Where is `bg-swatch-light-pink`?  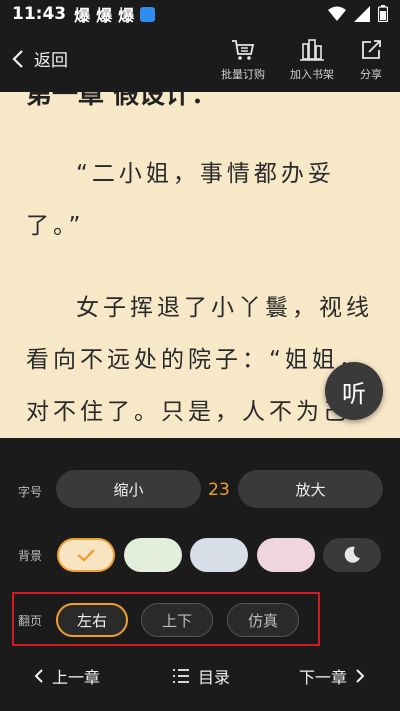
bg-swatch-light-pink is located at coordinates (286, 555).